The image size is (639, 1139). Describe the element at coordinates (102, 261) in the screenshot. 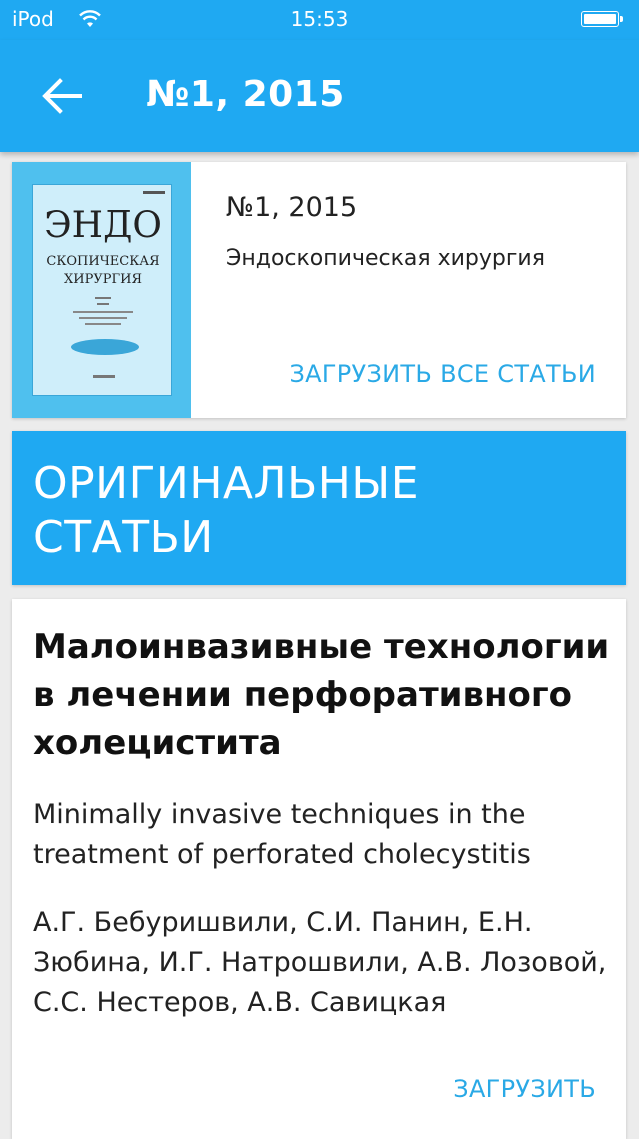

I see `svg-text: СКОПИЧЕСКАЯ` at that location.